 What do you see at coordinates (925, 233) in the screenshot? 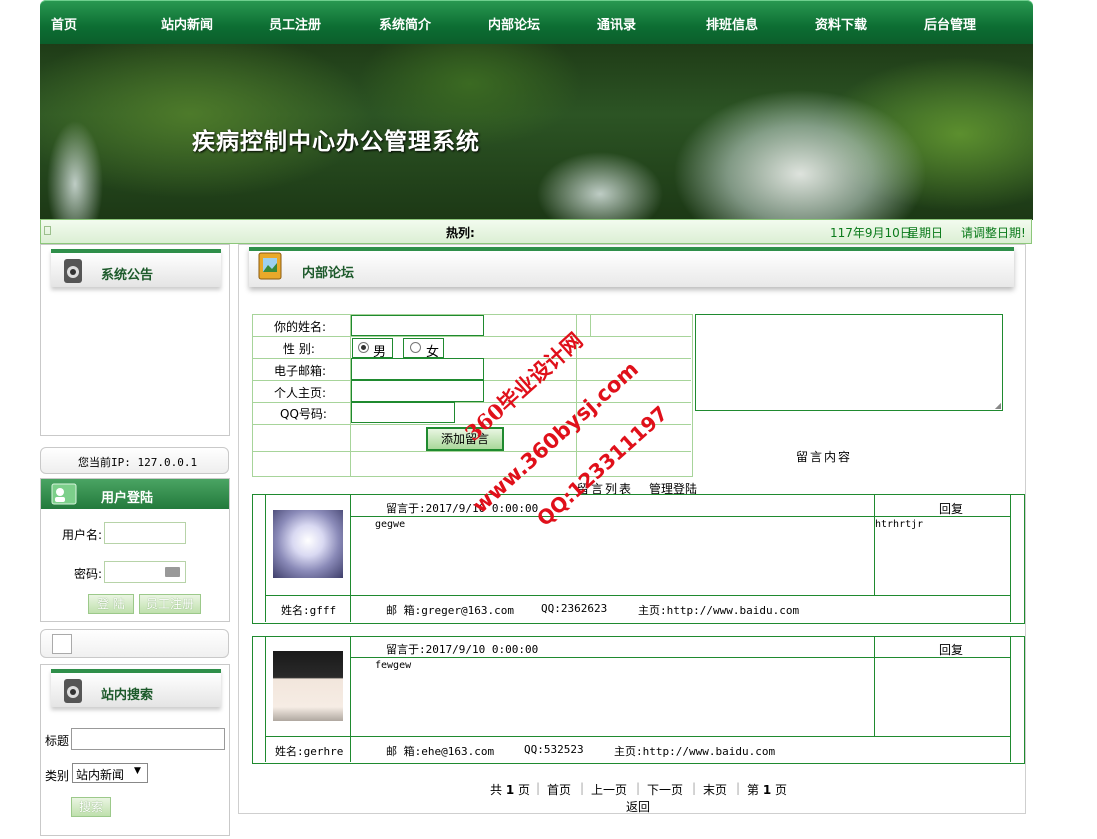
I see `weekday-text: 星期日` at bounding box center [925, 233].